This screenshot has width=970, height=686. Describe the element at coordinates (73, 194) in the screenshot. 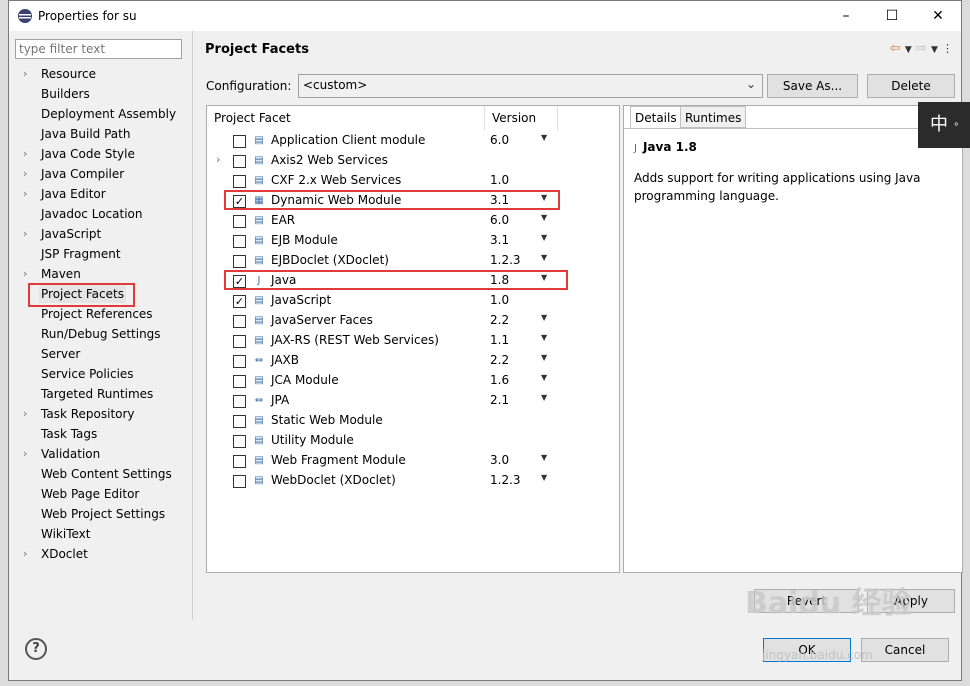

I see `sidebar-item-java-editor: Java Editor` at that location.